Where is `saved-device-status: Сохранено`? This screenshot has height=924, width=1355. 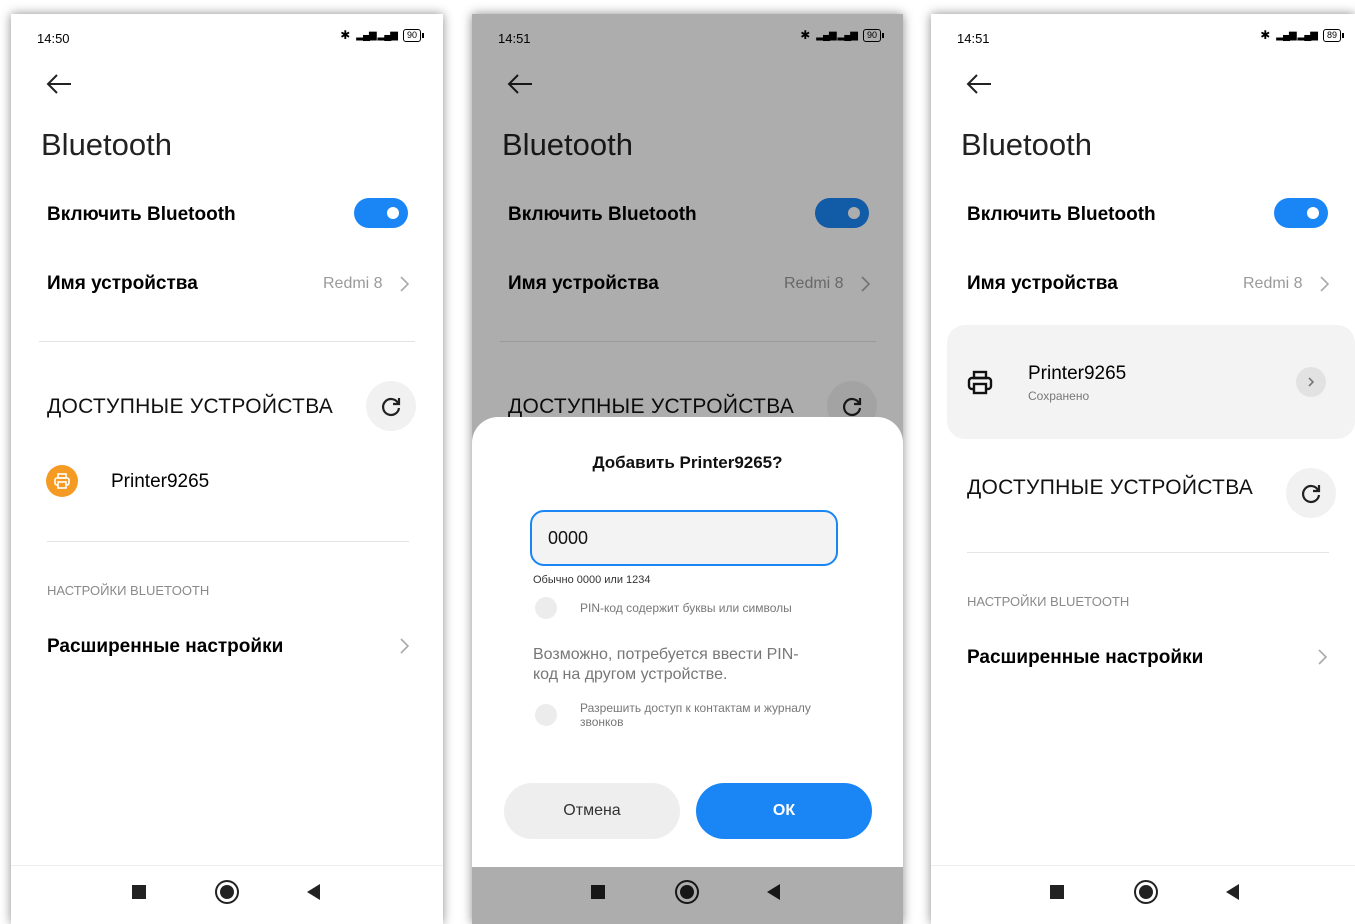 saved-device-status: Сохранено is located at coordinates (1059, 396).